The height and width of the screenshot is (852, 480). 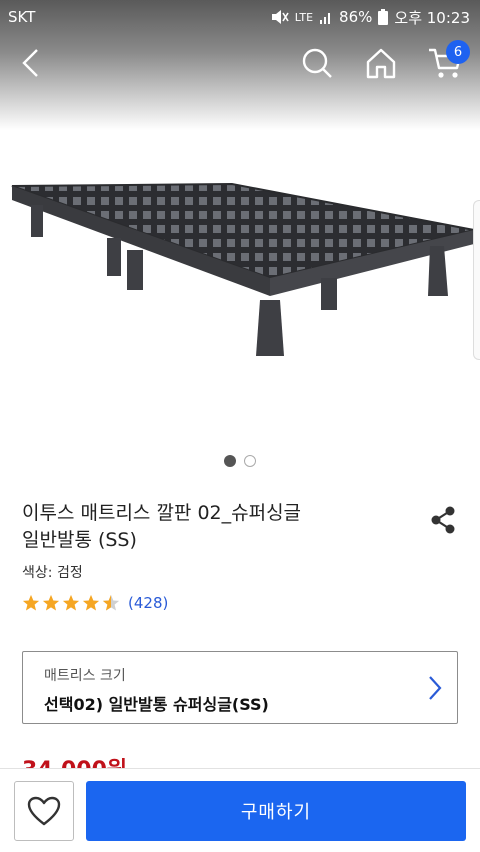 What do you see at coordinates (476, 280) in the screenshot?
I see `next-image-peek` at bounding box center [476, 280].